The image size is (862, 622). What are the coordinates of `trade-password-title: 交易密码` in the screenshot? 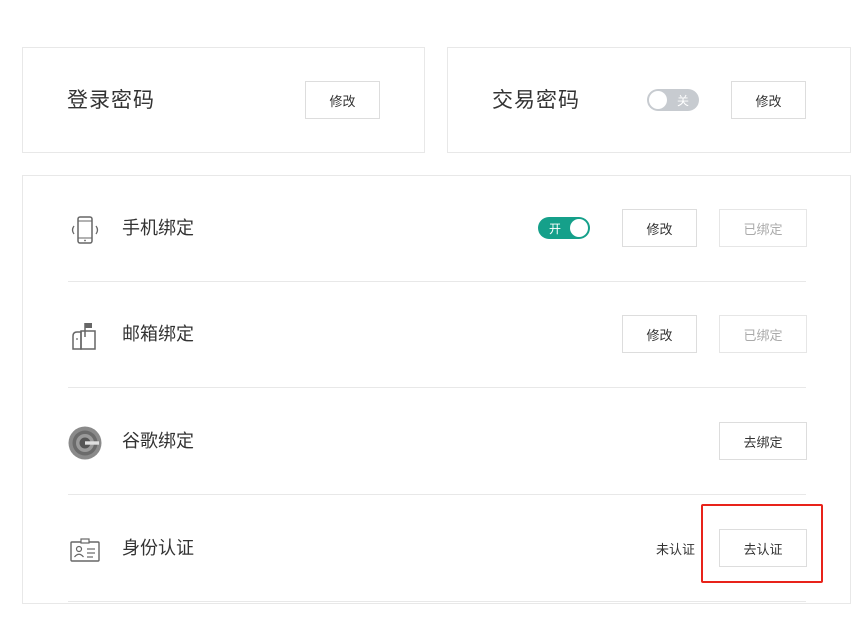 It's located at (536, 100).